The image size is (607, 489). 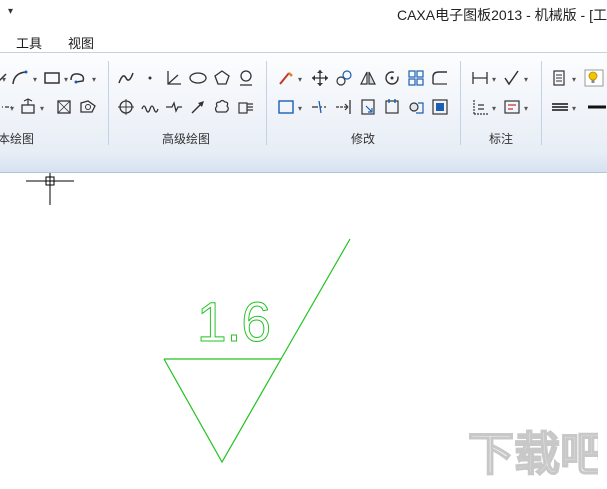 I want to click on polyline-dropdown-icon: ▾, so click(x=95, y=80).